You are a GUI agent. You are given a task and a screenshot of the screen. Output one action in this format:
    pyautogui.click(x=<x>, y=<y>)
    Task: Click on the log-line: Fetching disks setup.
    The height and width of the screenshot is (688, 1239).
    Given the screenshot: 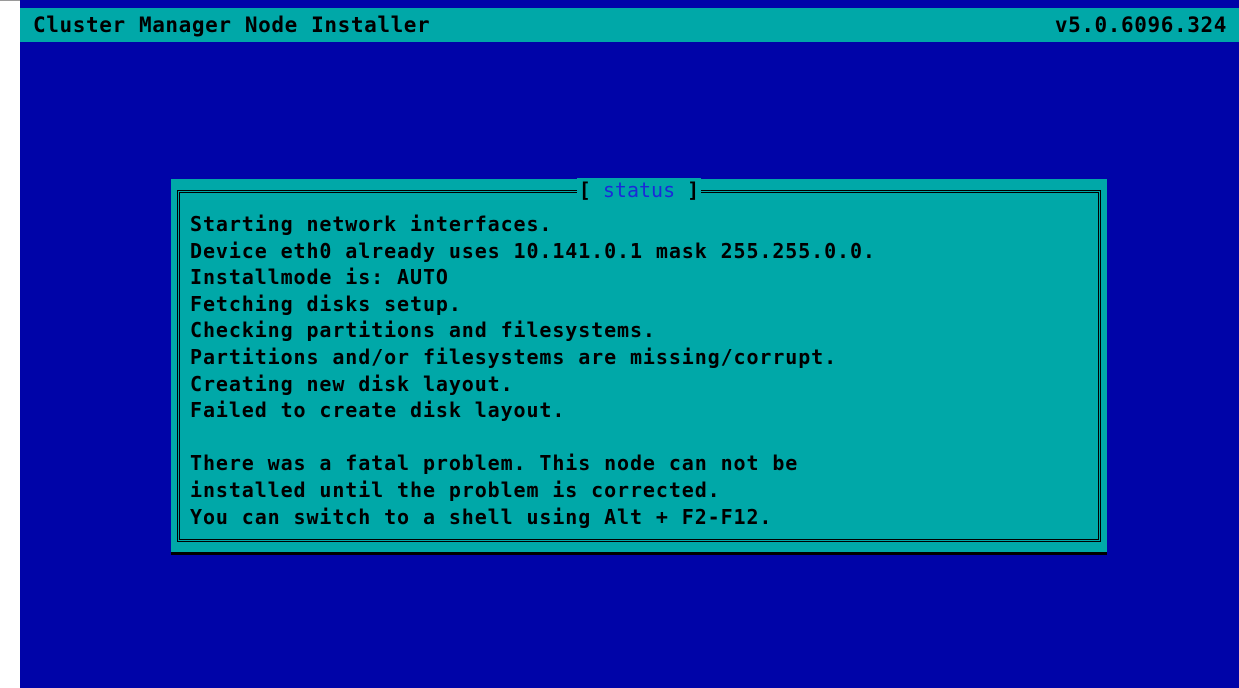 What is the action you would take?
    pyautogui.click(x=326, y=303)
    